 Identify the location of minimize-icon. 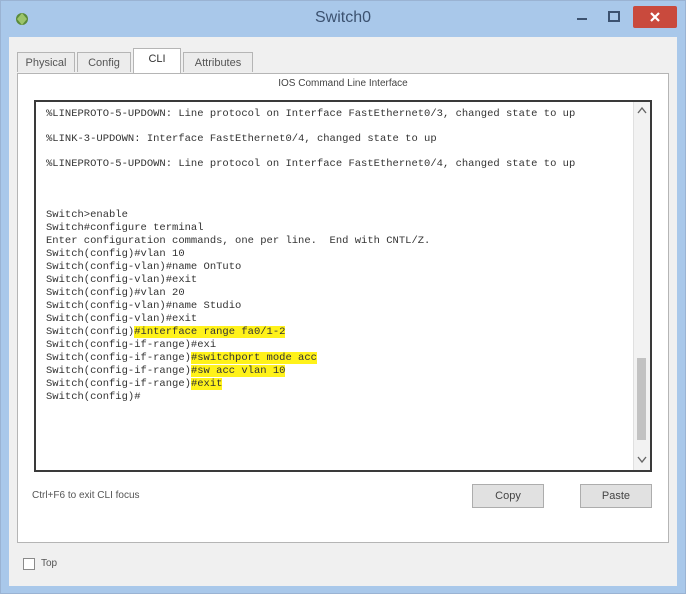
(582, 17).